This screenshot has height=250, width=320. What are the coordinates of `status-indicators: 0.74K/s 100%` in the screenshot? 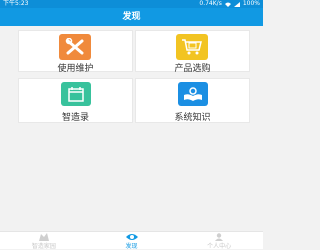 It's located at (229, 4).